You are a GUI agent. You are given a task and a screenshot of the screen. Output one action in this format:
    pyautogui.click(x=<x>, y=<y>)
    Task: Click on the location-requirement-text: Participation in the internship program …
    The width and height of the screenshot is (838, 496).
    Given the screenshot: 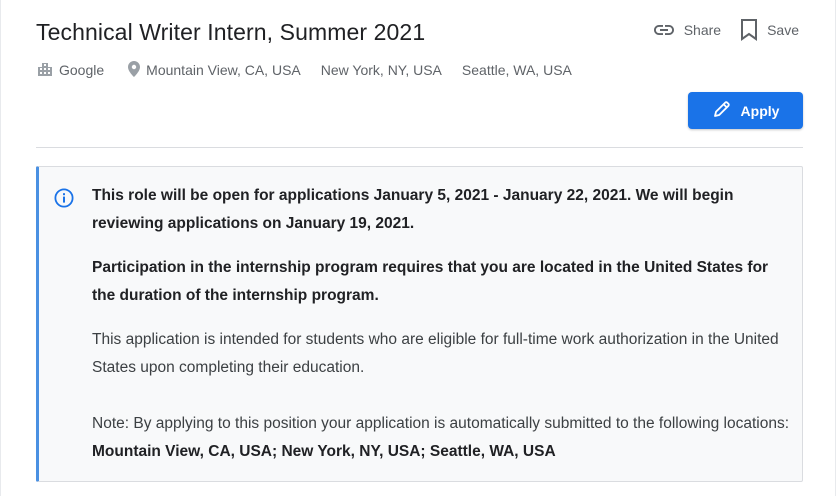 What is the action you would take?
    pyautogui.click(x=430, y=281)
    